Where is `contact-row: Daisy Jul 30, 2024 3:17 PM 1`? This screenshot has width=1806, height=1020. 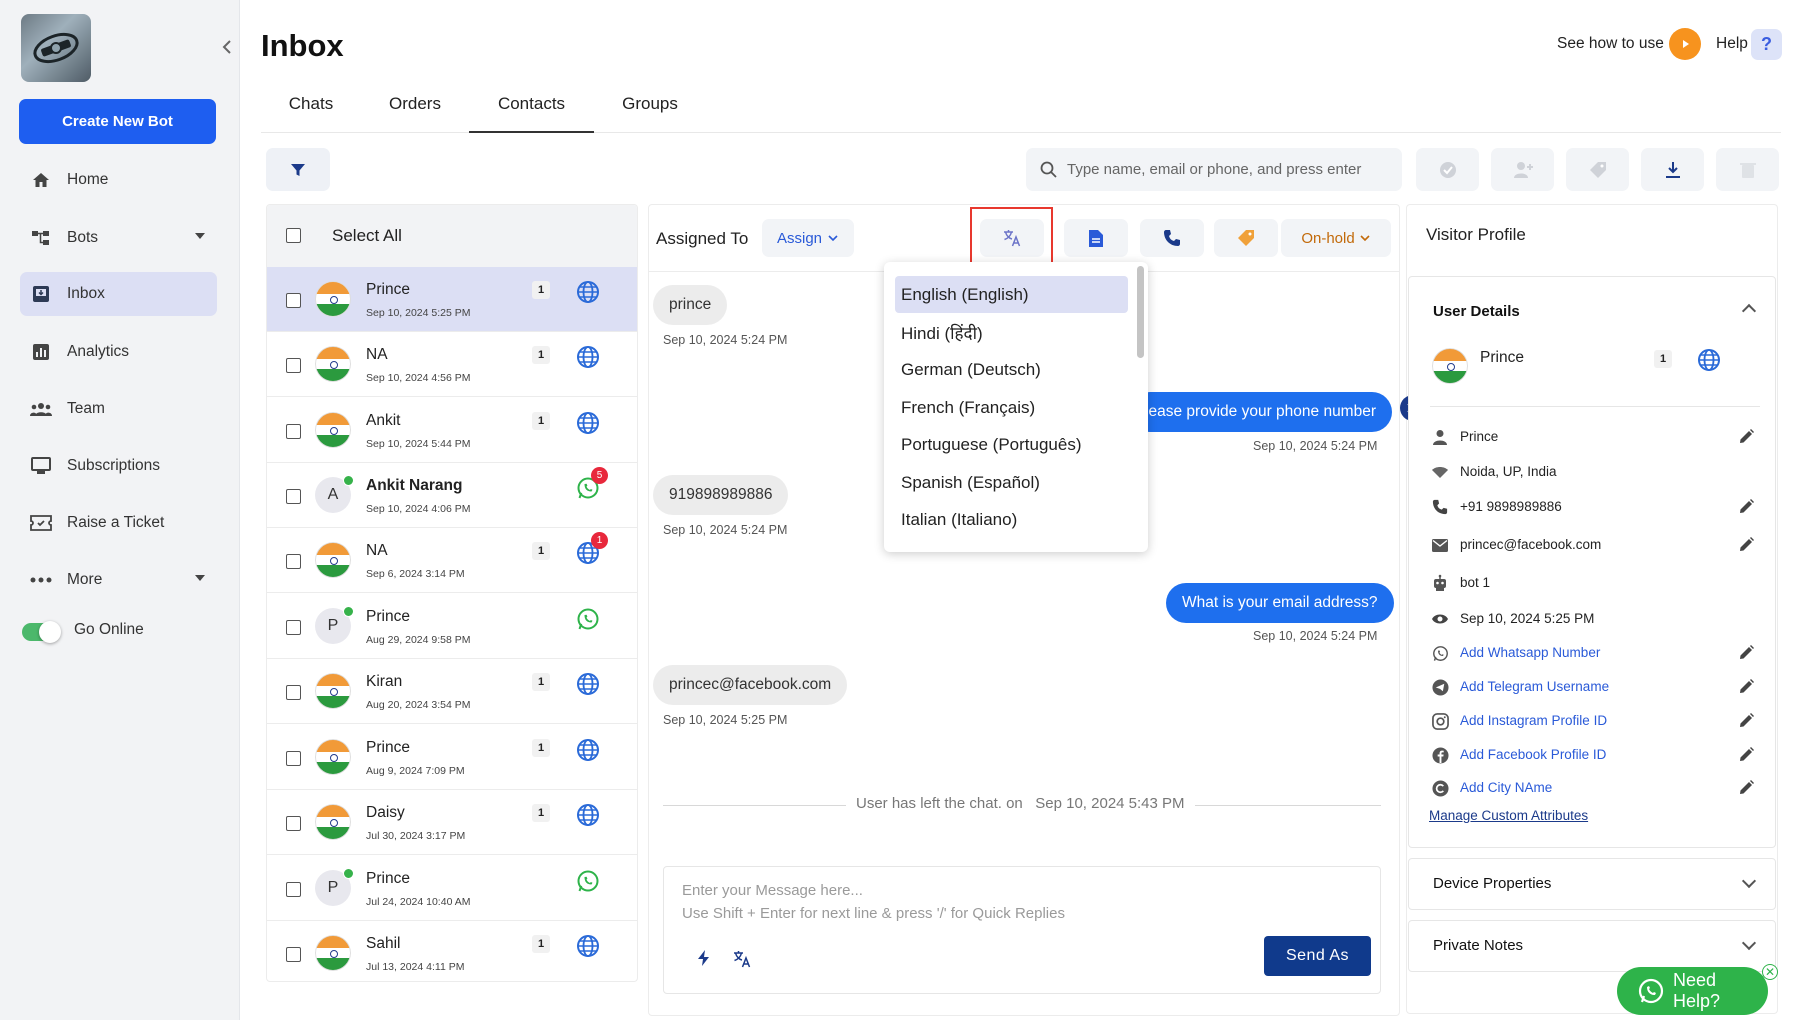 contact-row: Daisy Jul 30, 2024 3:17 PM 1 is located at coordinates (452, 822).